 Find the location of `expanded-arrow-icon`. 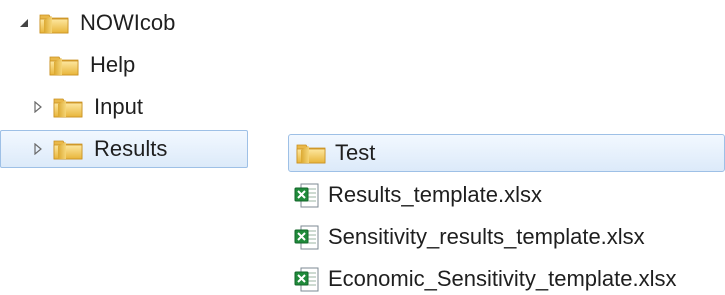

expanded-arrow-icon is located at coordinates (24, 23).